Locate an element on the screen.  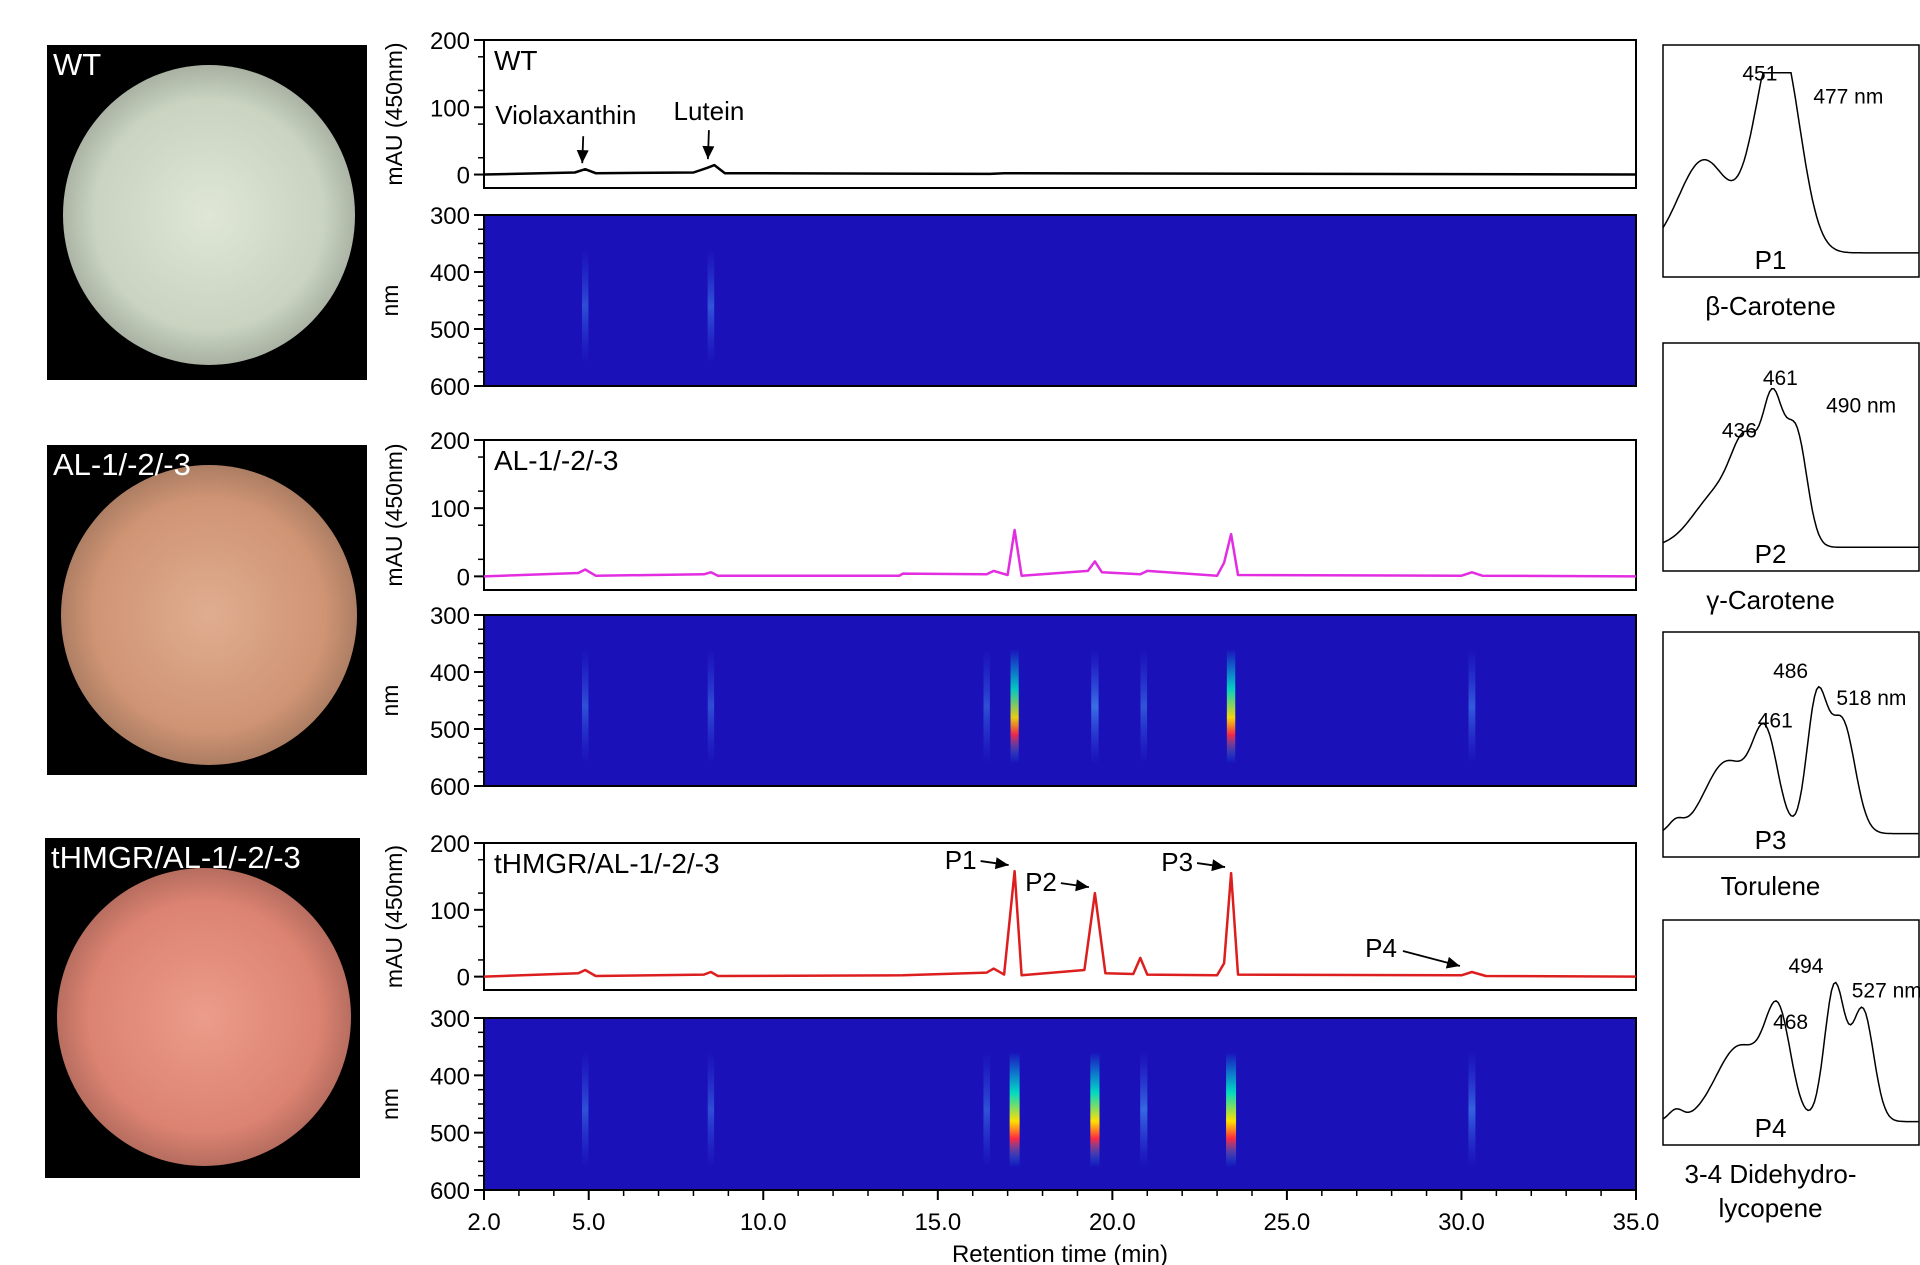
absorption-maximum-label: 477 nm is located at coordinates (1848, 97).